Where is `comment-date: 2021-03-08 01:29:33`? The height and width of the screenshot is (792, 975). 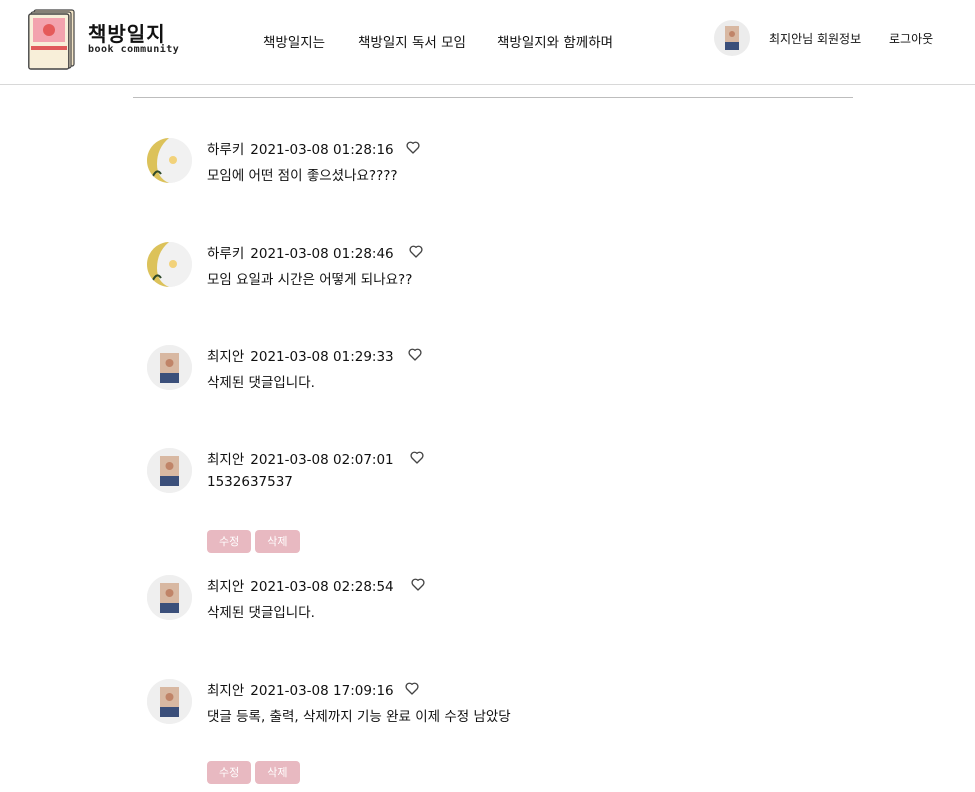
comment-date: 2021-03-08 01:29:33 is located at coordinates (322, 357).